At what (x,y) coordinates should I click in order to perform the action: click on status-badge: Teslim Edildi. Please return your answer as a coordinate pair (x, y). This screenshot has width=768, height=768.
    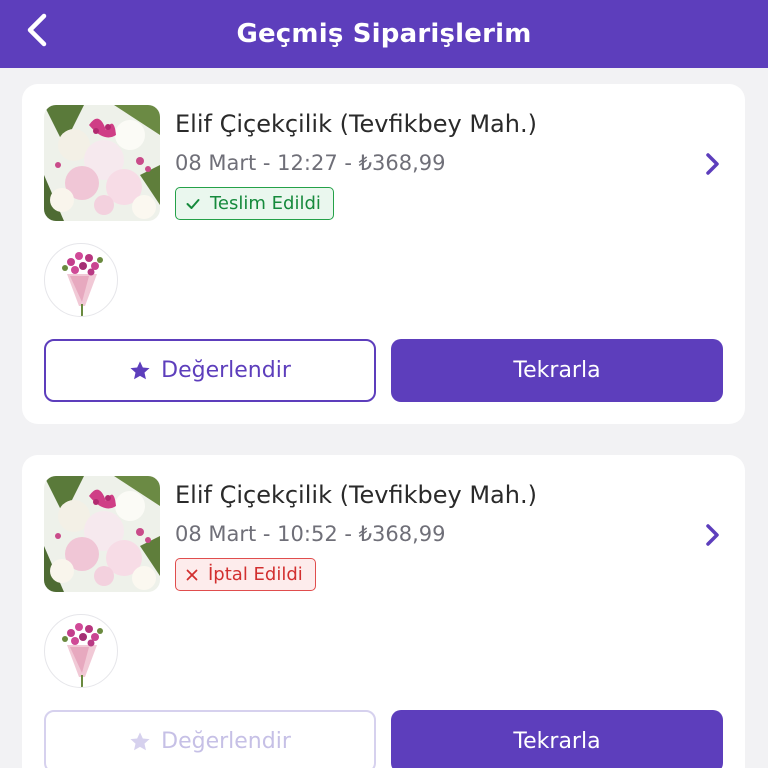
    Looking at the image, I should click on (254, 203).